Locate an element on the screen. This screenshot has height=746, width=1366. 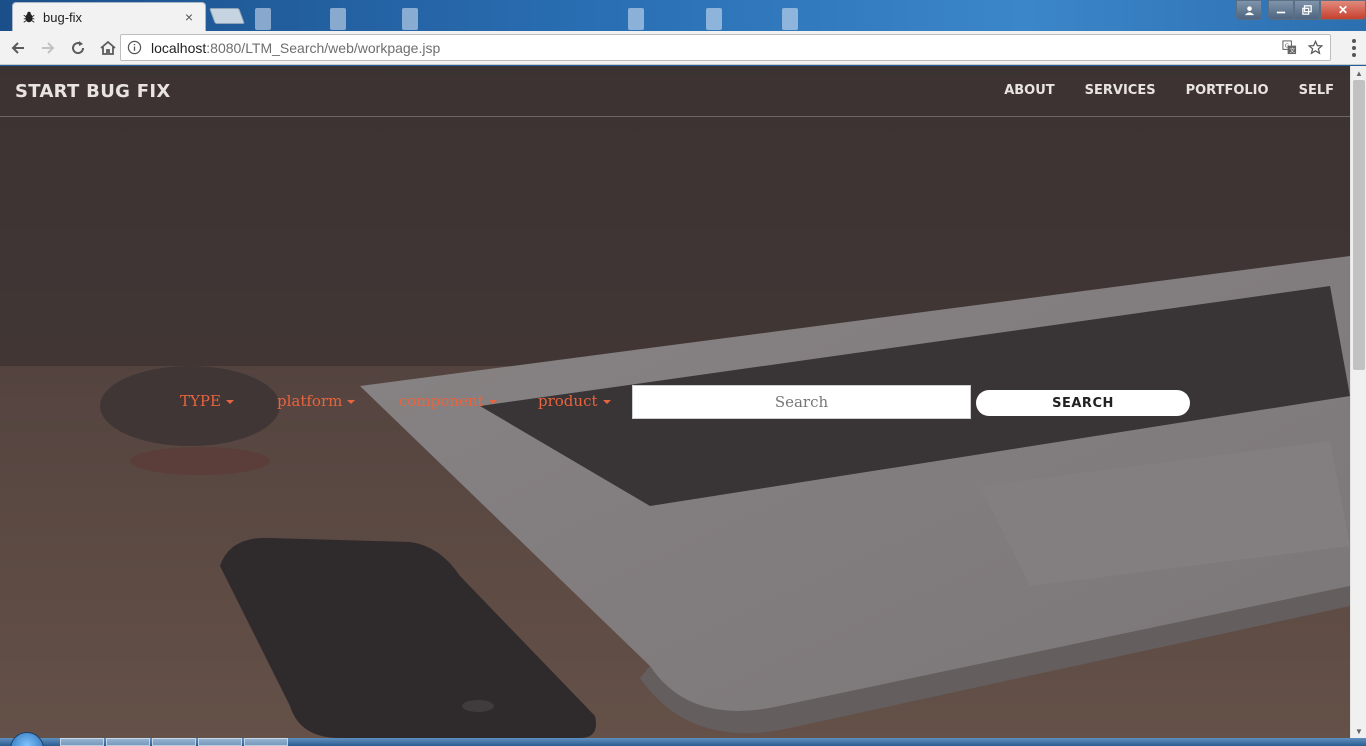
svg-text: 文 is located at coordinates (1292, 51).